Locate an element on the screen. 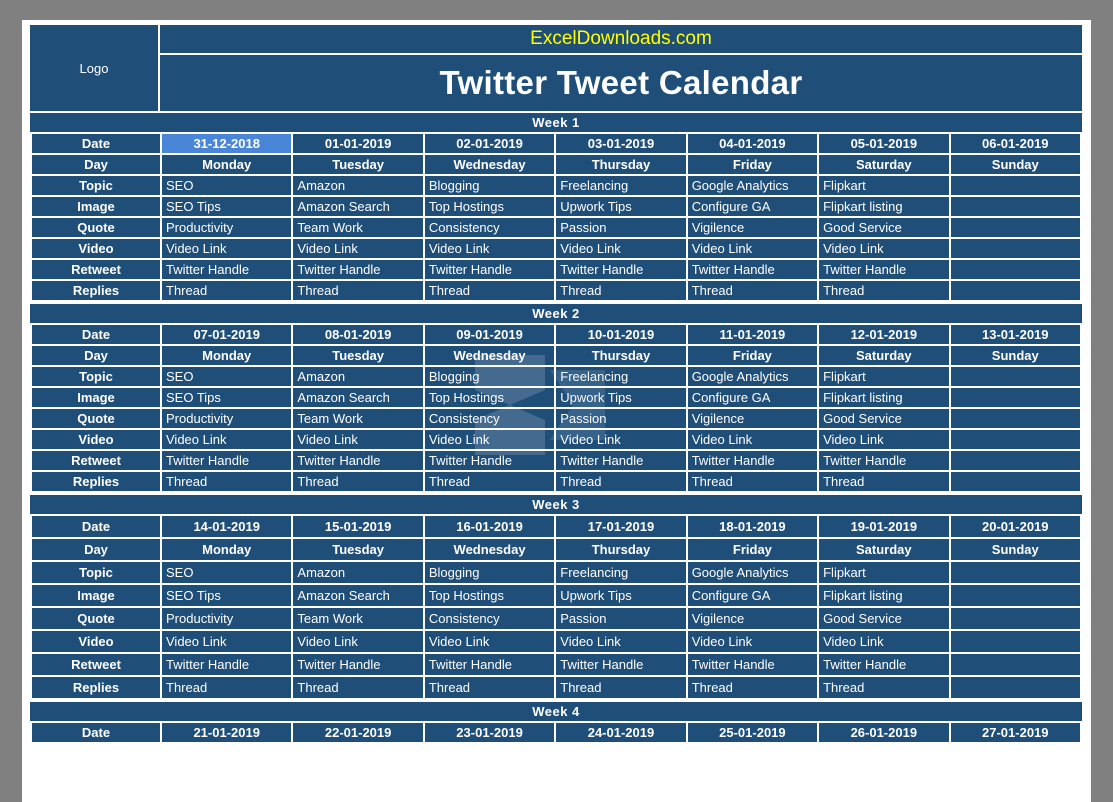  cell-date: 11-01-2019 is located at coordinates (752, 334).